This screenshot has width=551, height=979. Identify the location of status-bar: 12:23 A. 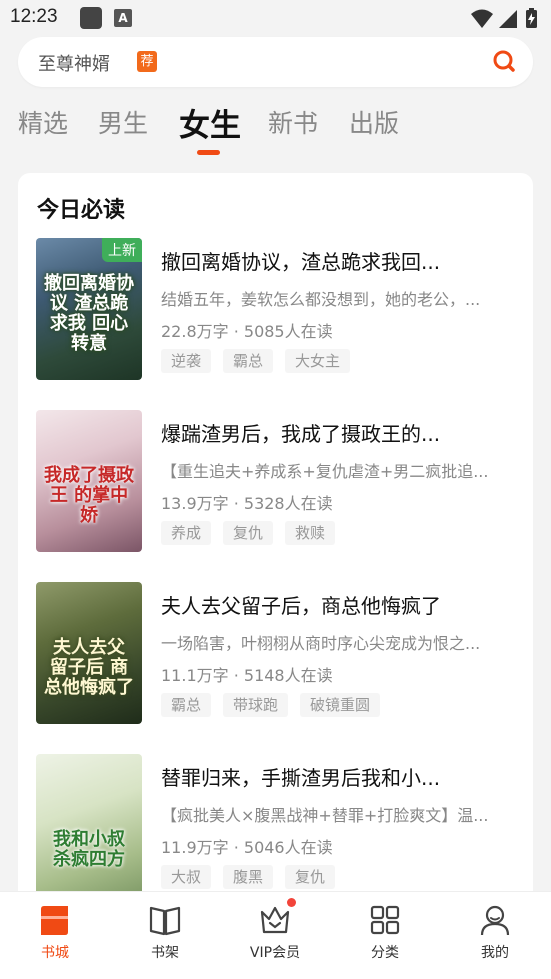
(275, 19).